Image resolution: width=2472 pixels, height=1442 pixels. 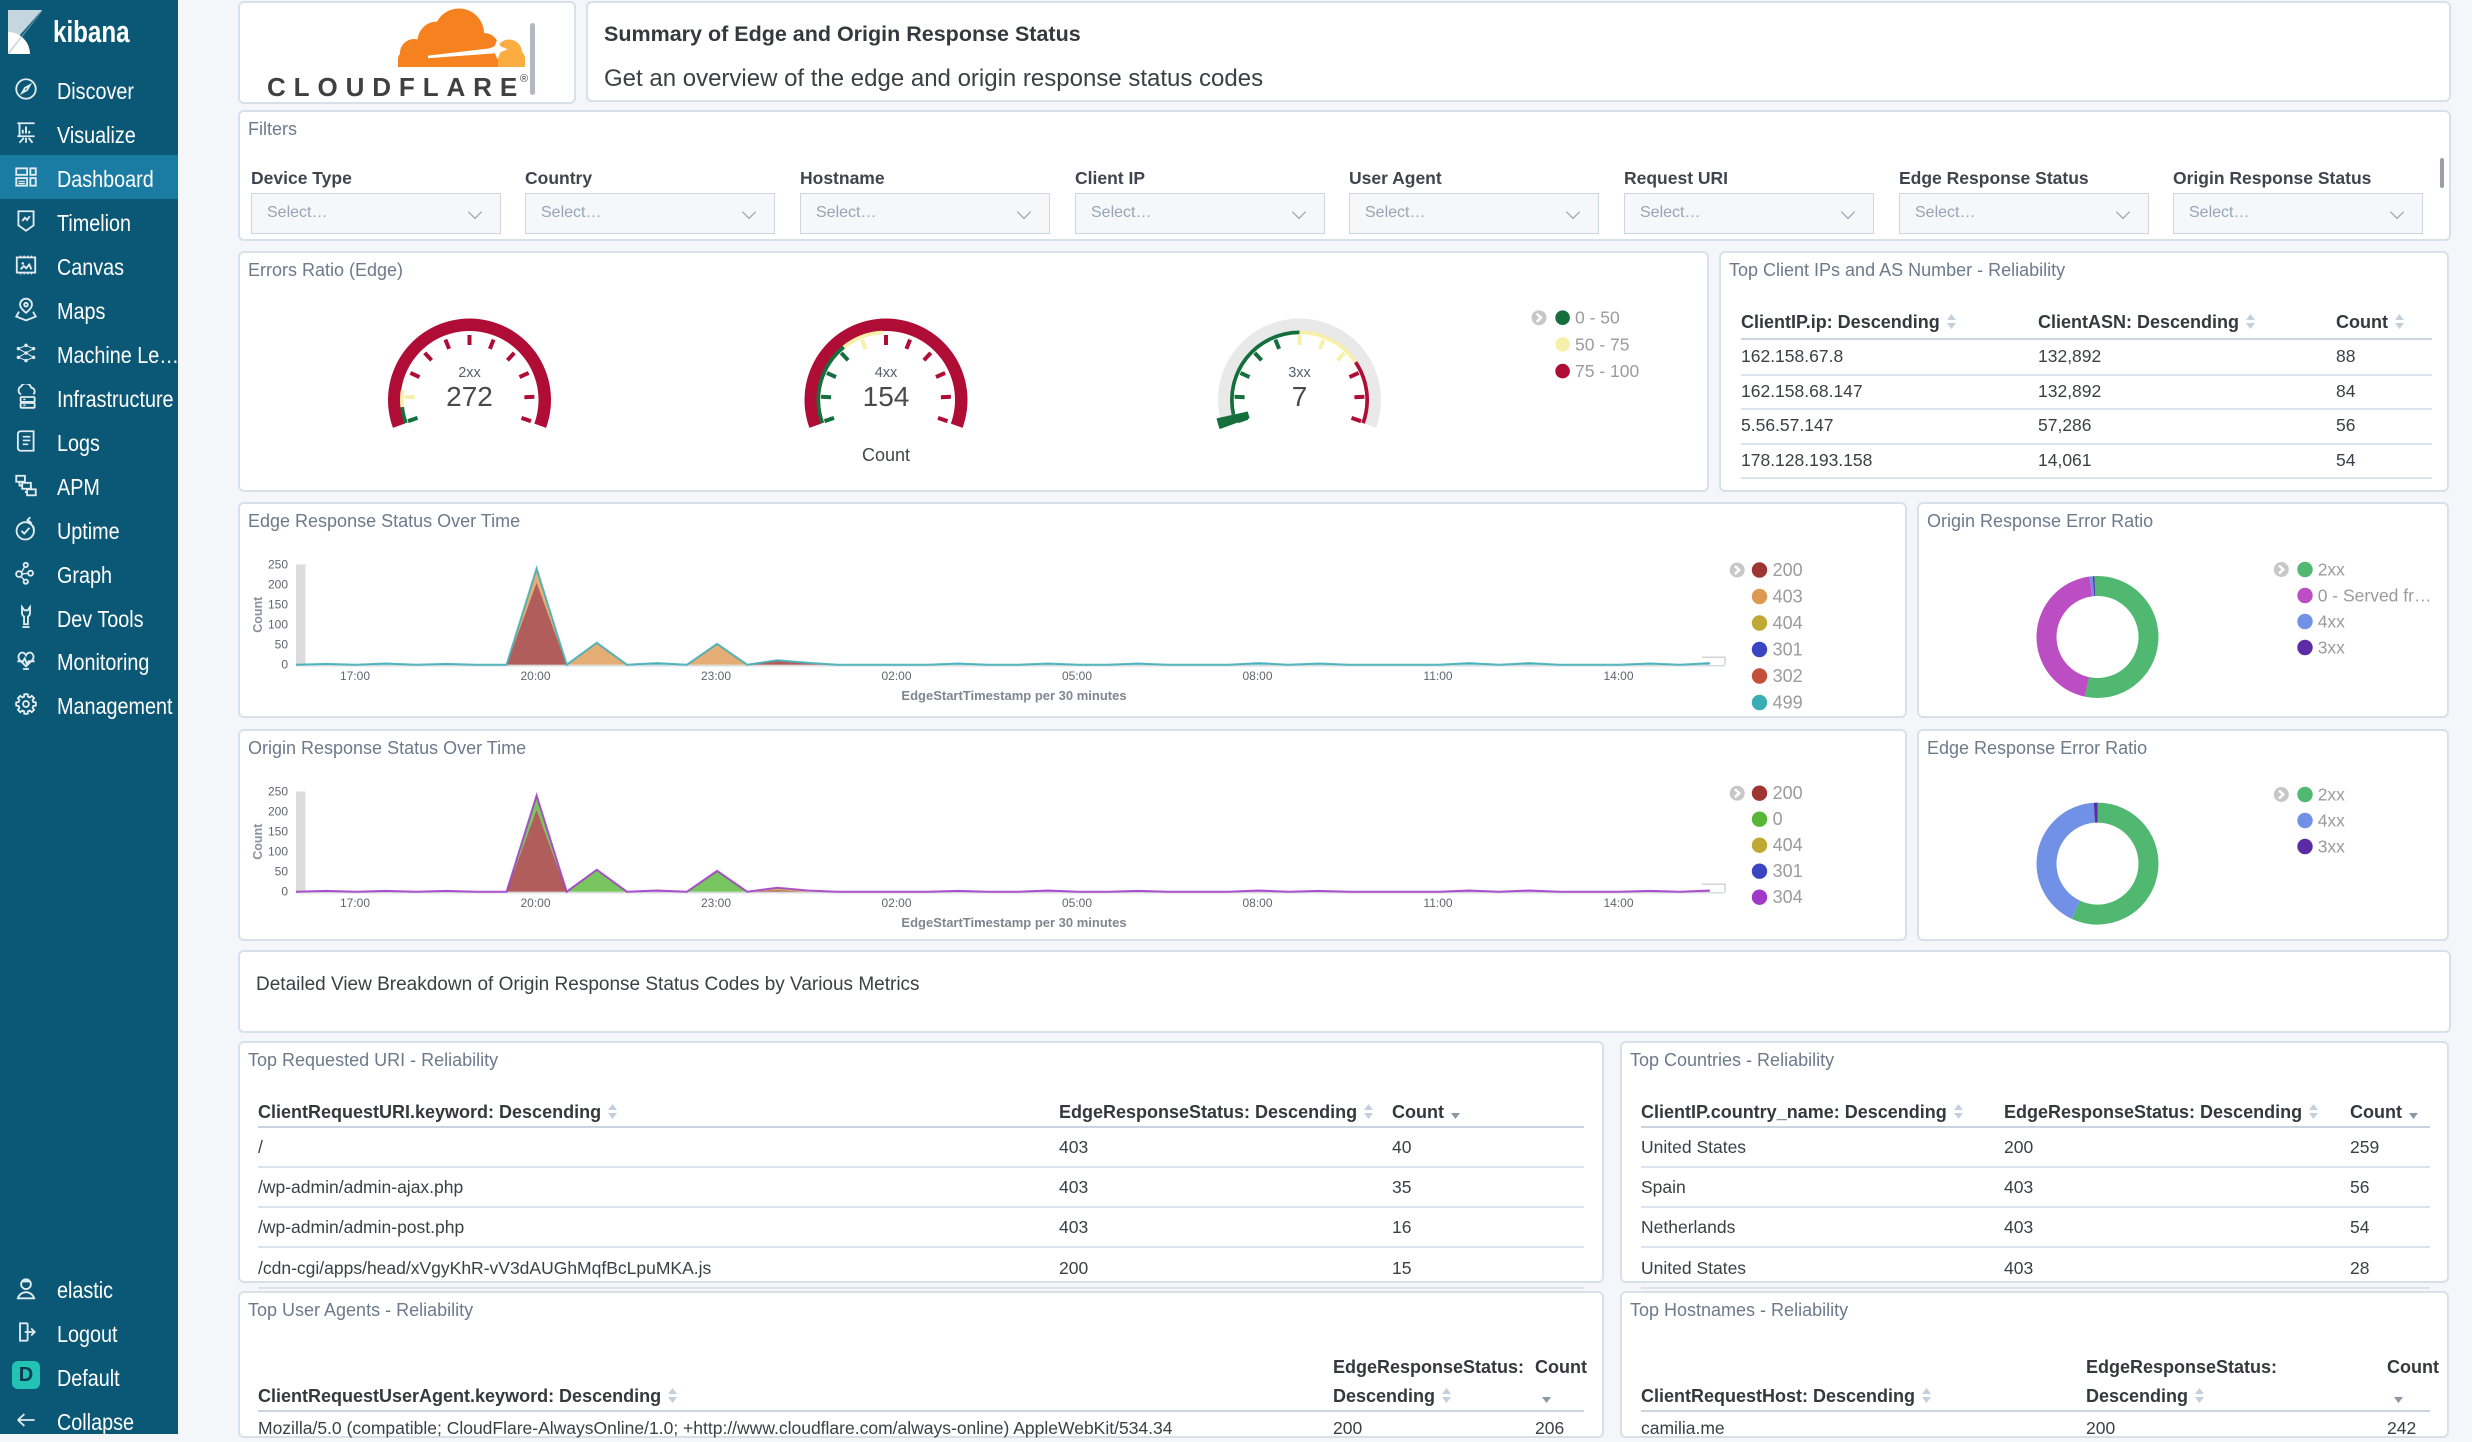 What do you see at coordinates (1788, 676) in the screenshot?
I see `svg-text: 302` at bounding box center [1788, 676].